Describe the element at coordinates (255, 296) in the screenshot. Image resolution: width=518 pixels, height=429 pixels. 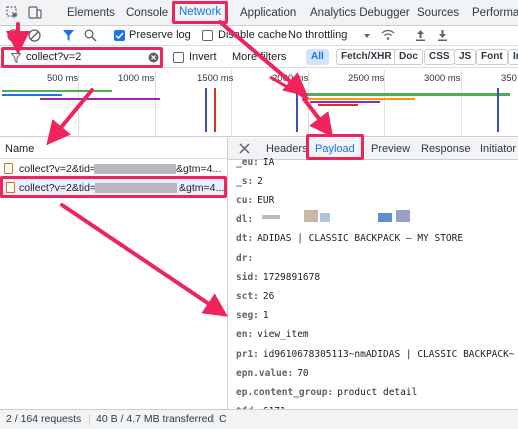
I see `payload-row: sct: 26` at that location.